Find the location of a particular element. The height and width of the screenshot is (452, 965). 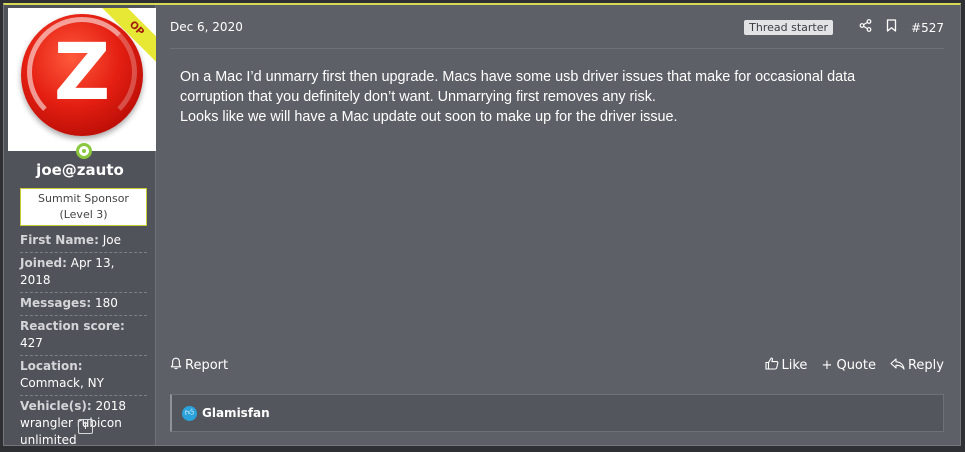

avatar-logo: Z is located at coordinates (82, 75).